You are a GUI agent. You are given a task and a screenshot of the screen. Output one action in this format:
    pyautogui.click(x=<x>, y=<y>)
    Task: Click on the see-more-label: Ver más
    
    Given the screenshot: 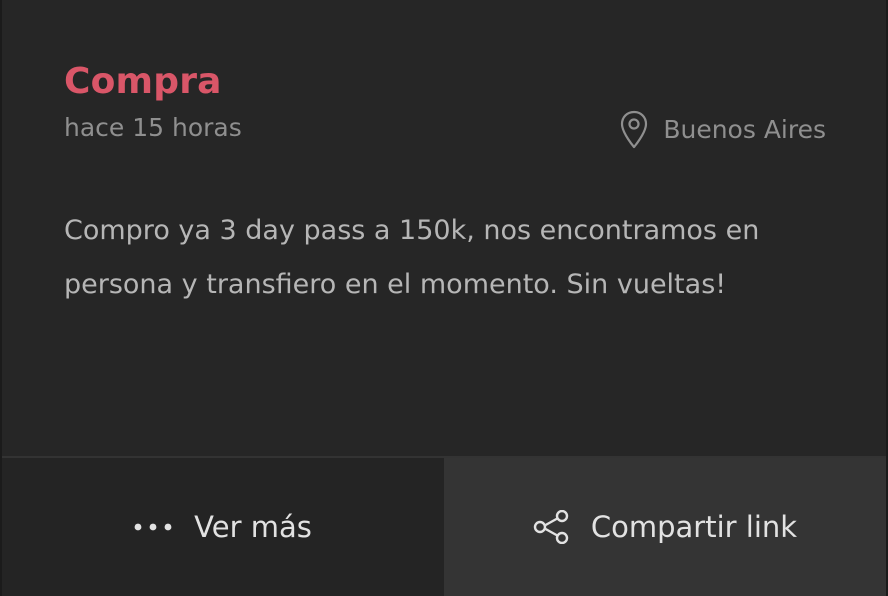 What is the action you would take?
    pyautogui.click(x=253, y=527)
    